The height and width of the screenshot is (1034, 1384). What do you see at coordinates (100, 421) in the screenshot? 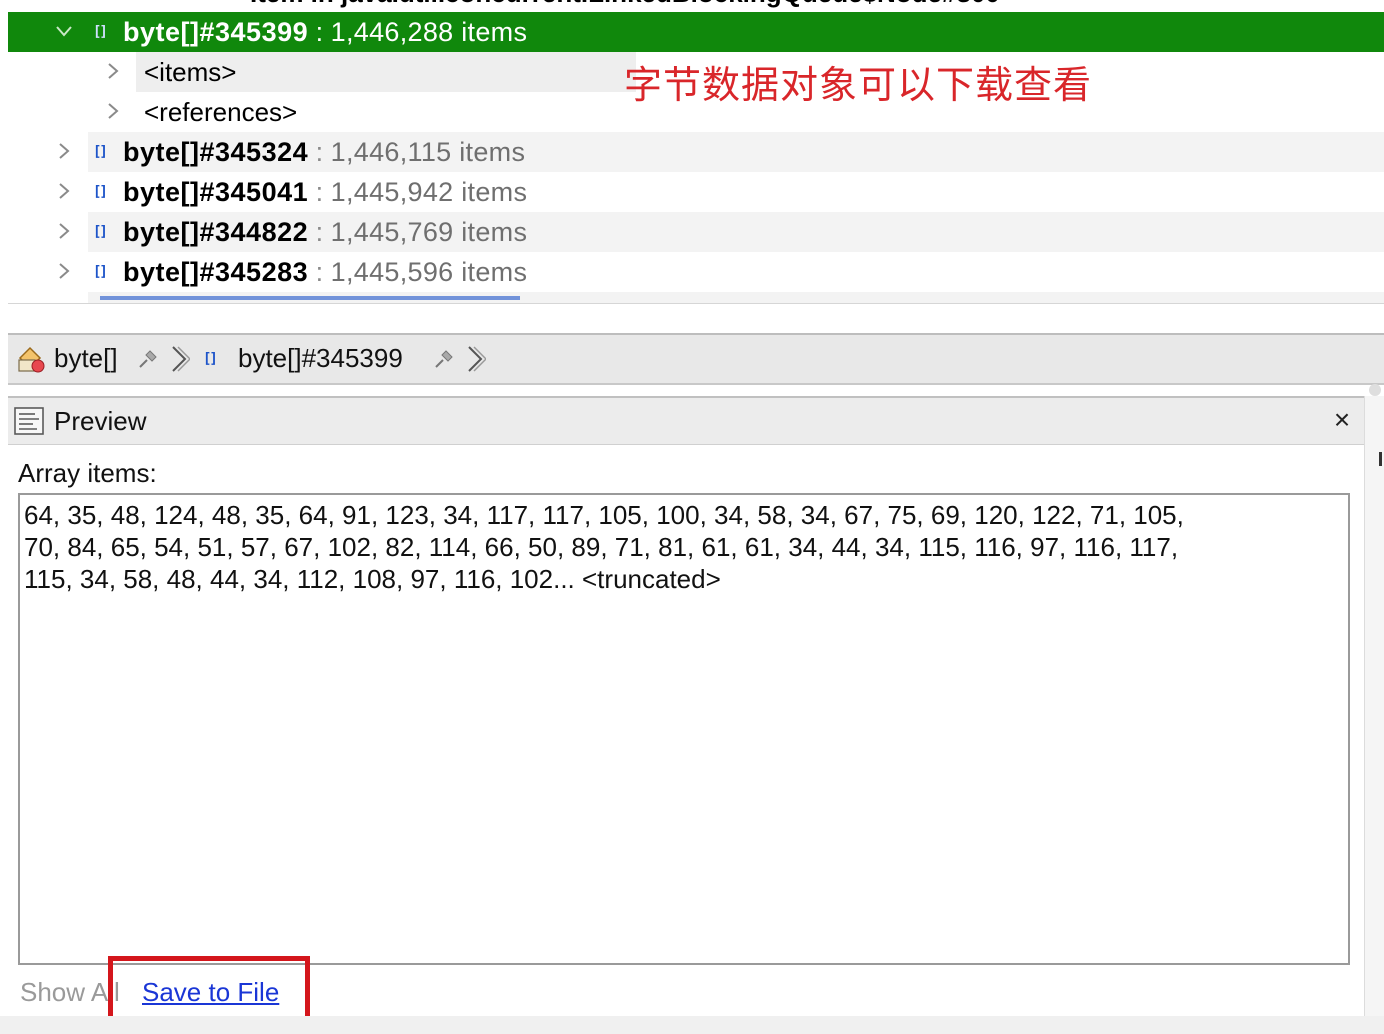
I see `panel-title: Preview` at bounding box center [100, 421].